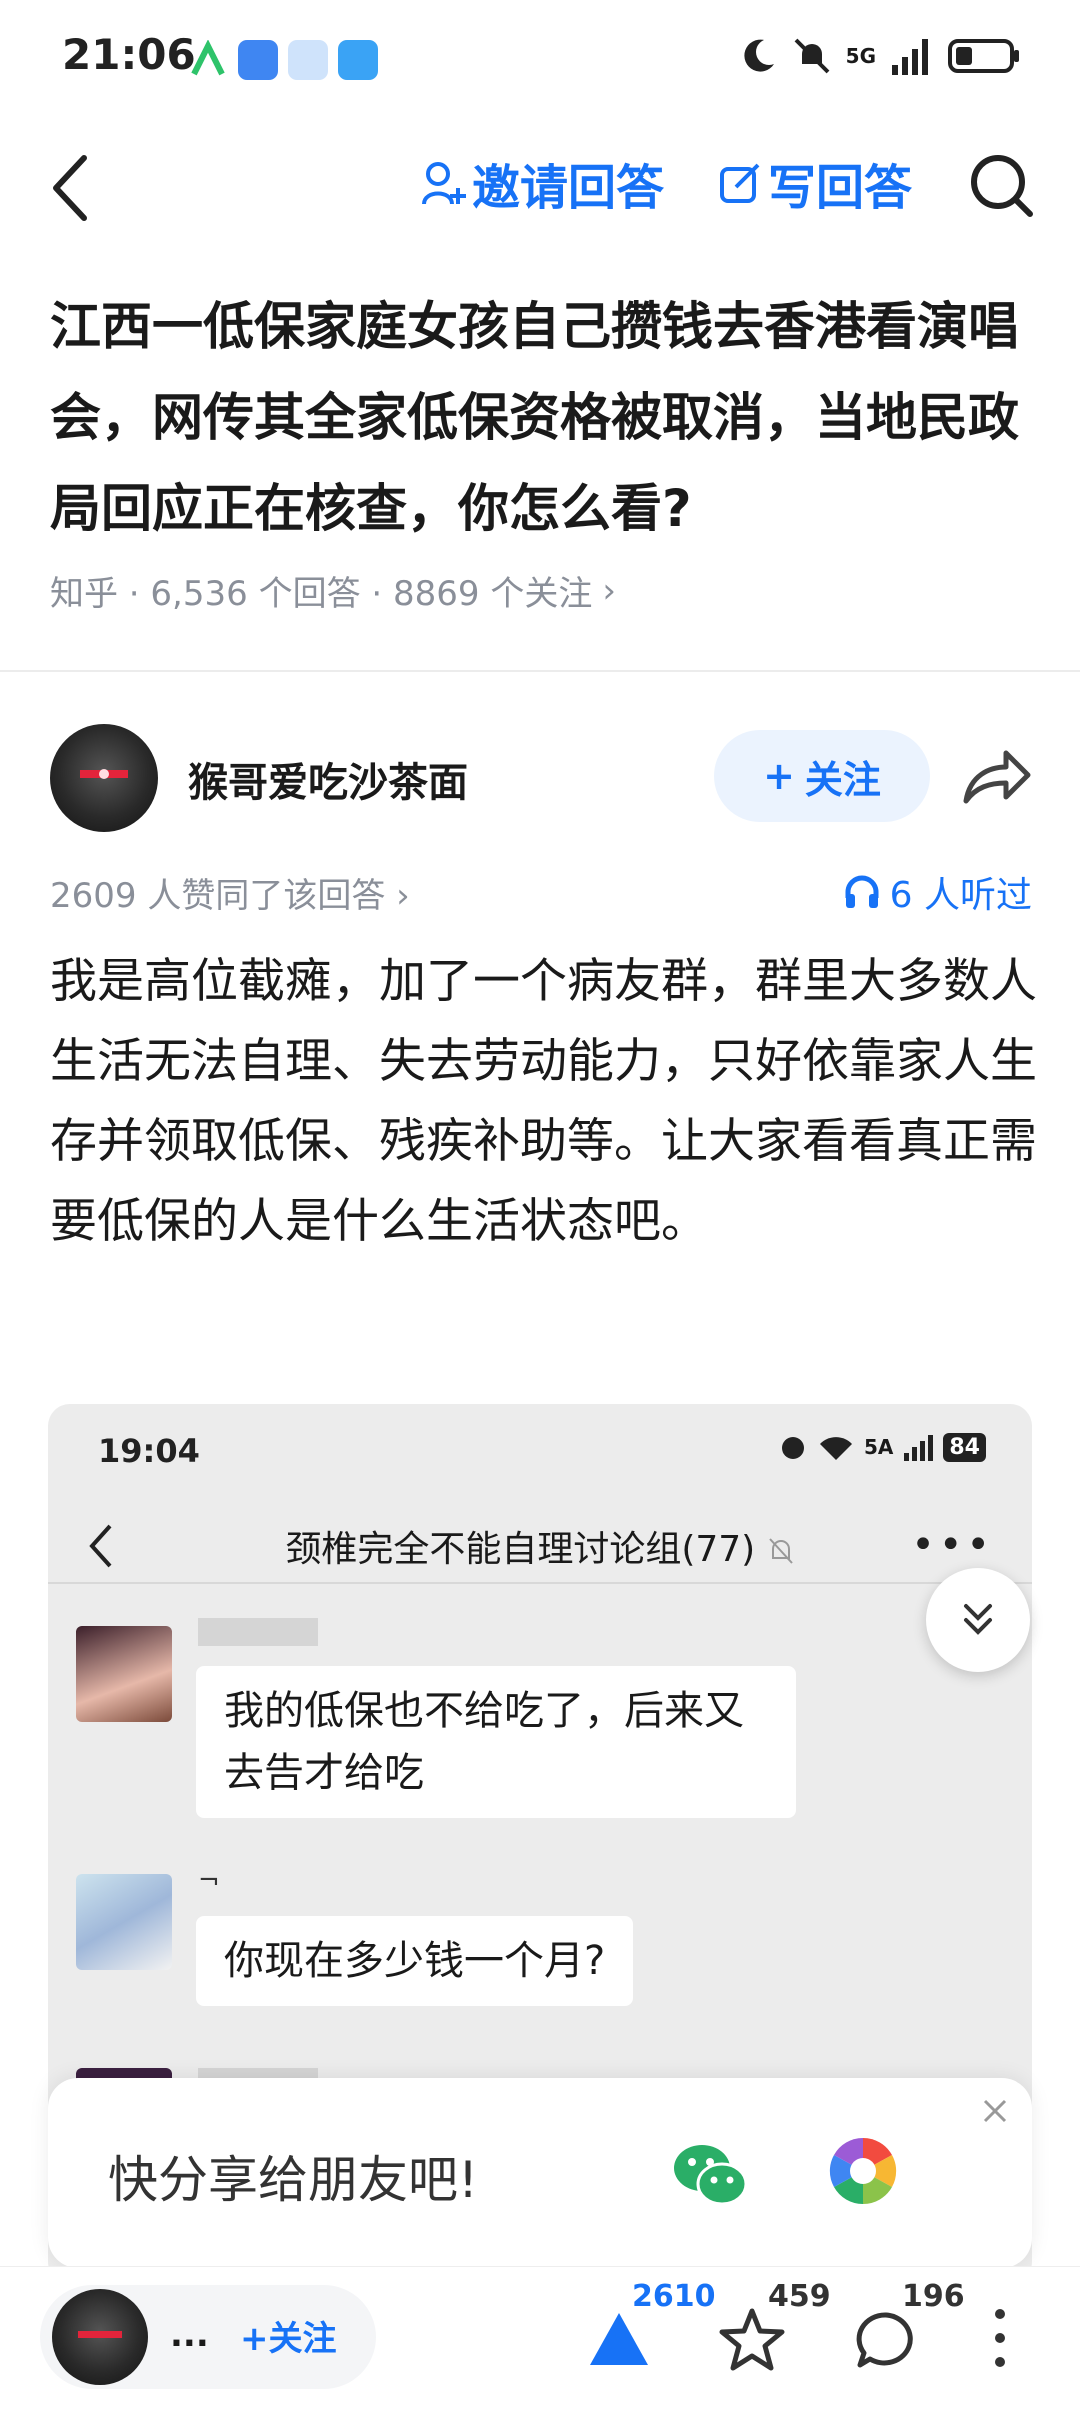 The width and height of the screenshot is (1080, 2412). I want to click on question-meta-text: 知乎 · 6,536 个回答 · 8869 个关注, so click(321, 594).